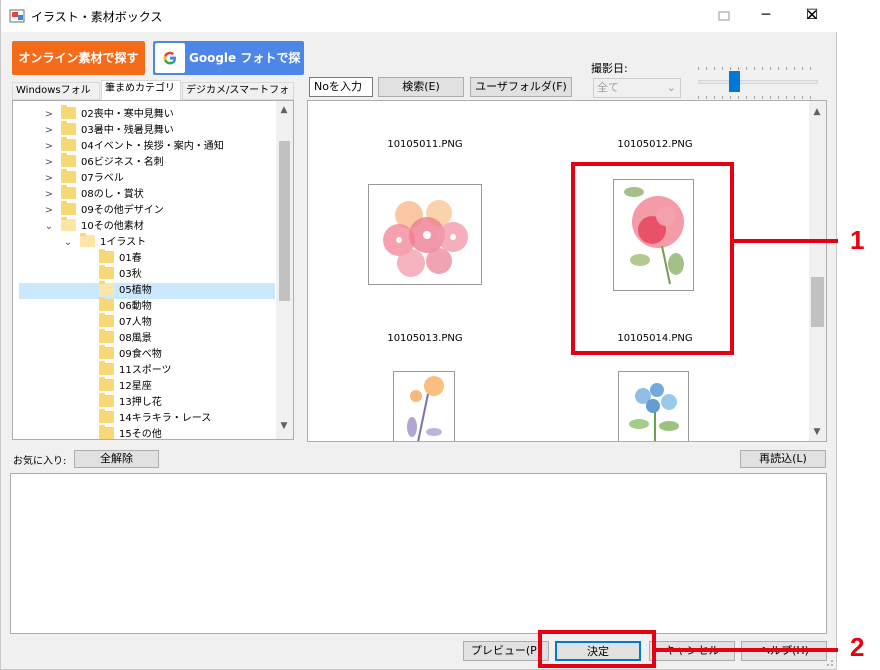 This screenshot has width=880, height=670. I want to click on reload-button: 再読込(L), so click(783, 459).